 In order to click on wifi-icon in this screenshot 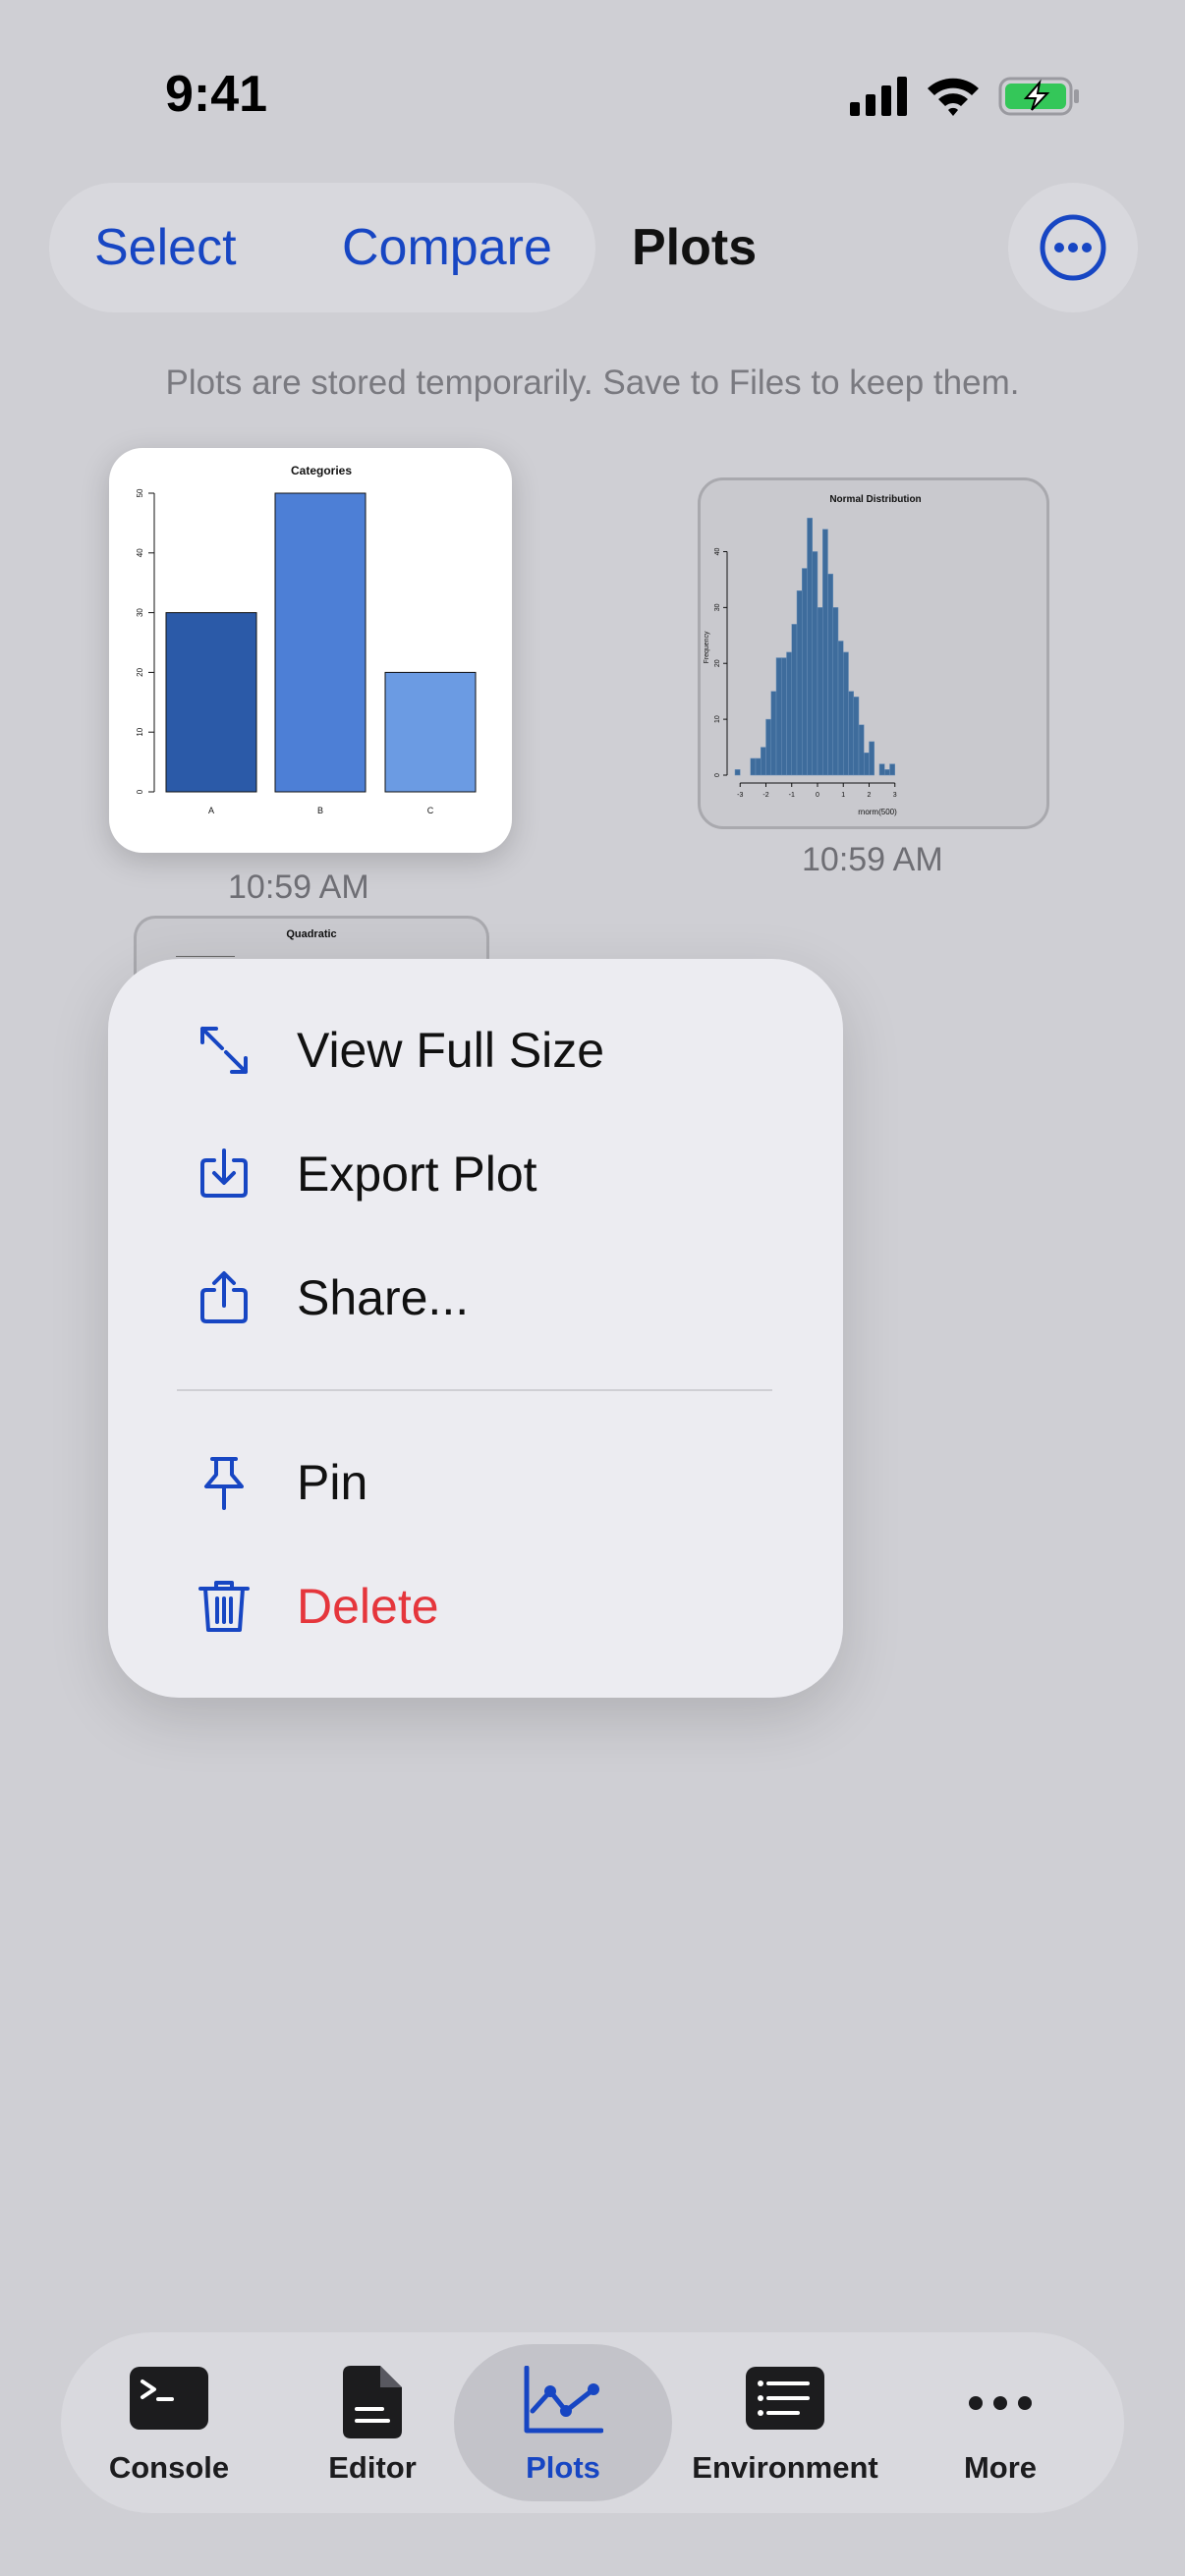, I will do `click(954, 97)`.